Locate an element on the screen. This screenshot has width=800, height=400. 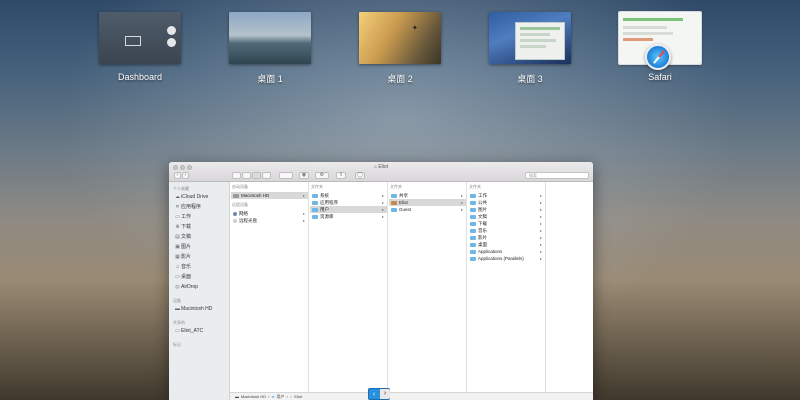
sidebar-item-downloads: ⊕下载 is located at coordinates (202, 227).